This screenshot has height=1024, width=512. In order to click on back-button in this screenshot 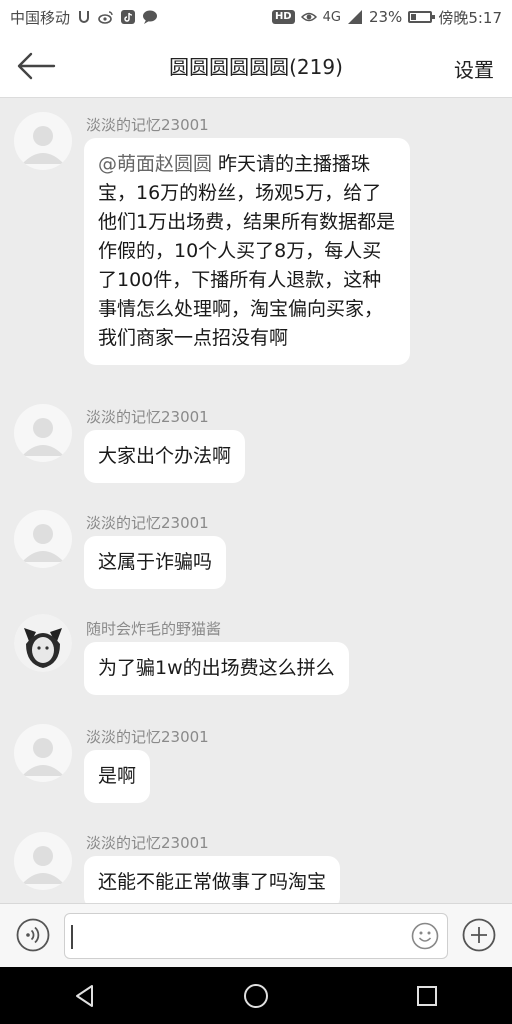, I will do `click(38, 66)`.